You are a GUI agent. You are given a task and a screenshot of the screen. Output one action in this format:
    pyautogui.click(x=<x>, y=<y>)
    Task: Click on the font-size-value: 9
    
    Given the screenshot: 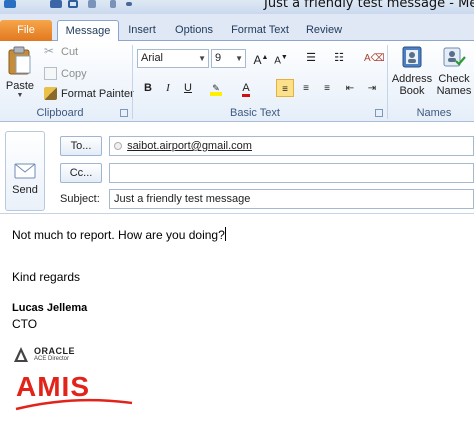 What is the action you would take?
    pyautogui.click(x=218, y=58)
    